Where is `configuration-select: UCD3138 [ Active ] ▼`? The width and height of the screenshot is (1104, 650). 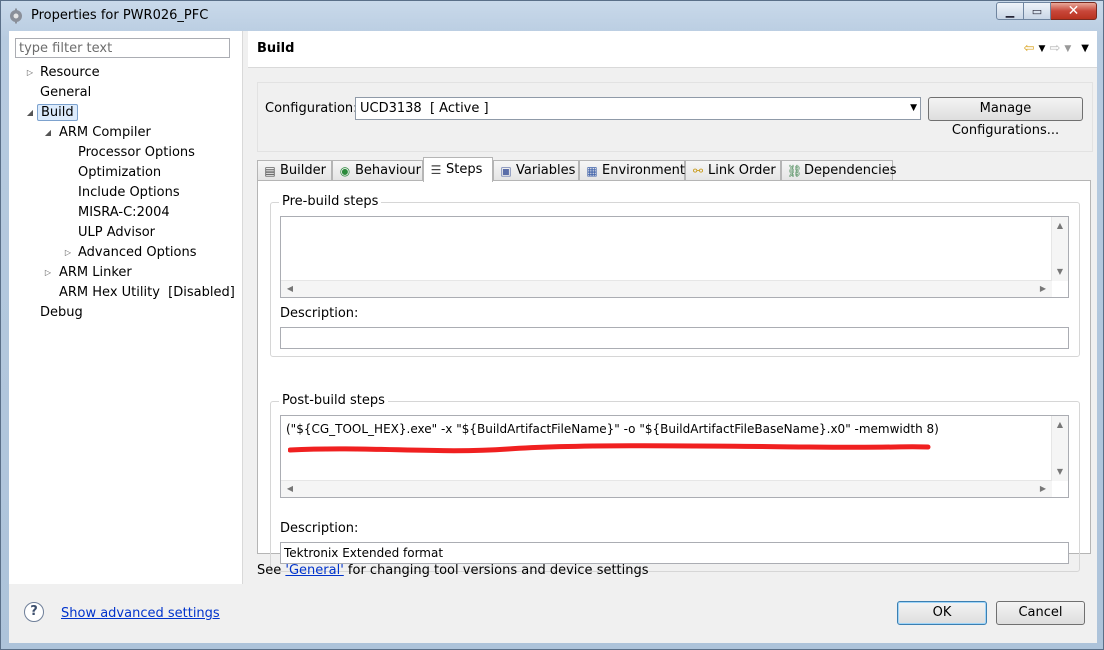
configuration-select: UCD3138 [ Active ] ▼ is located at coordinates (638, 108).